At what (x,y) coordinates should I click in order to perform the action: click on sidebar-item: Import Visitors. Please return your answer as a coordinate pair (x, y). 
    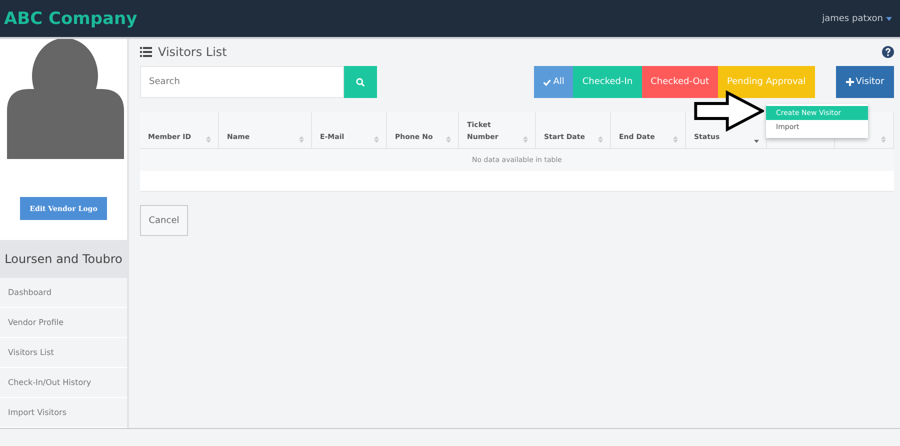
    Looking at the image, I should click on (63, 413).